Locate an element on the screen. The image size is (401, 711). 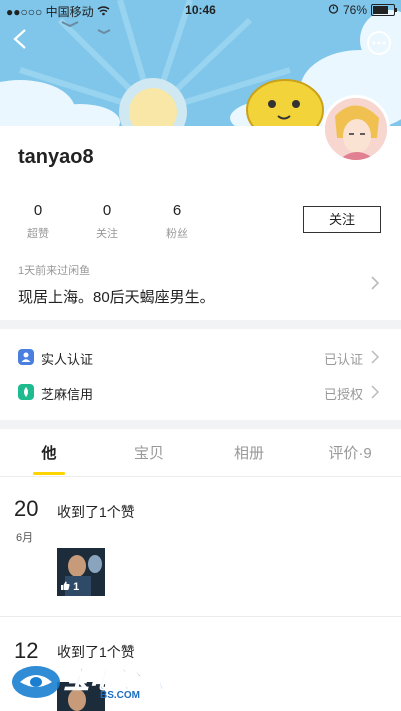
tab-items: 宝贝 is located at coordinates (149, 452).